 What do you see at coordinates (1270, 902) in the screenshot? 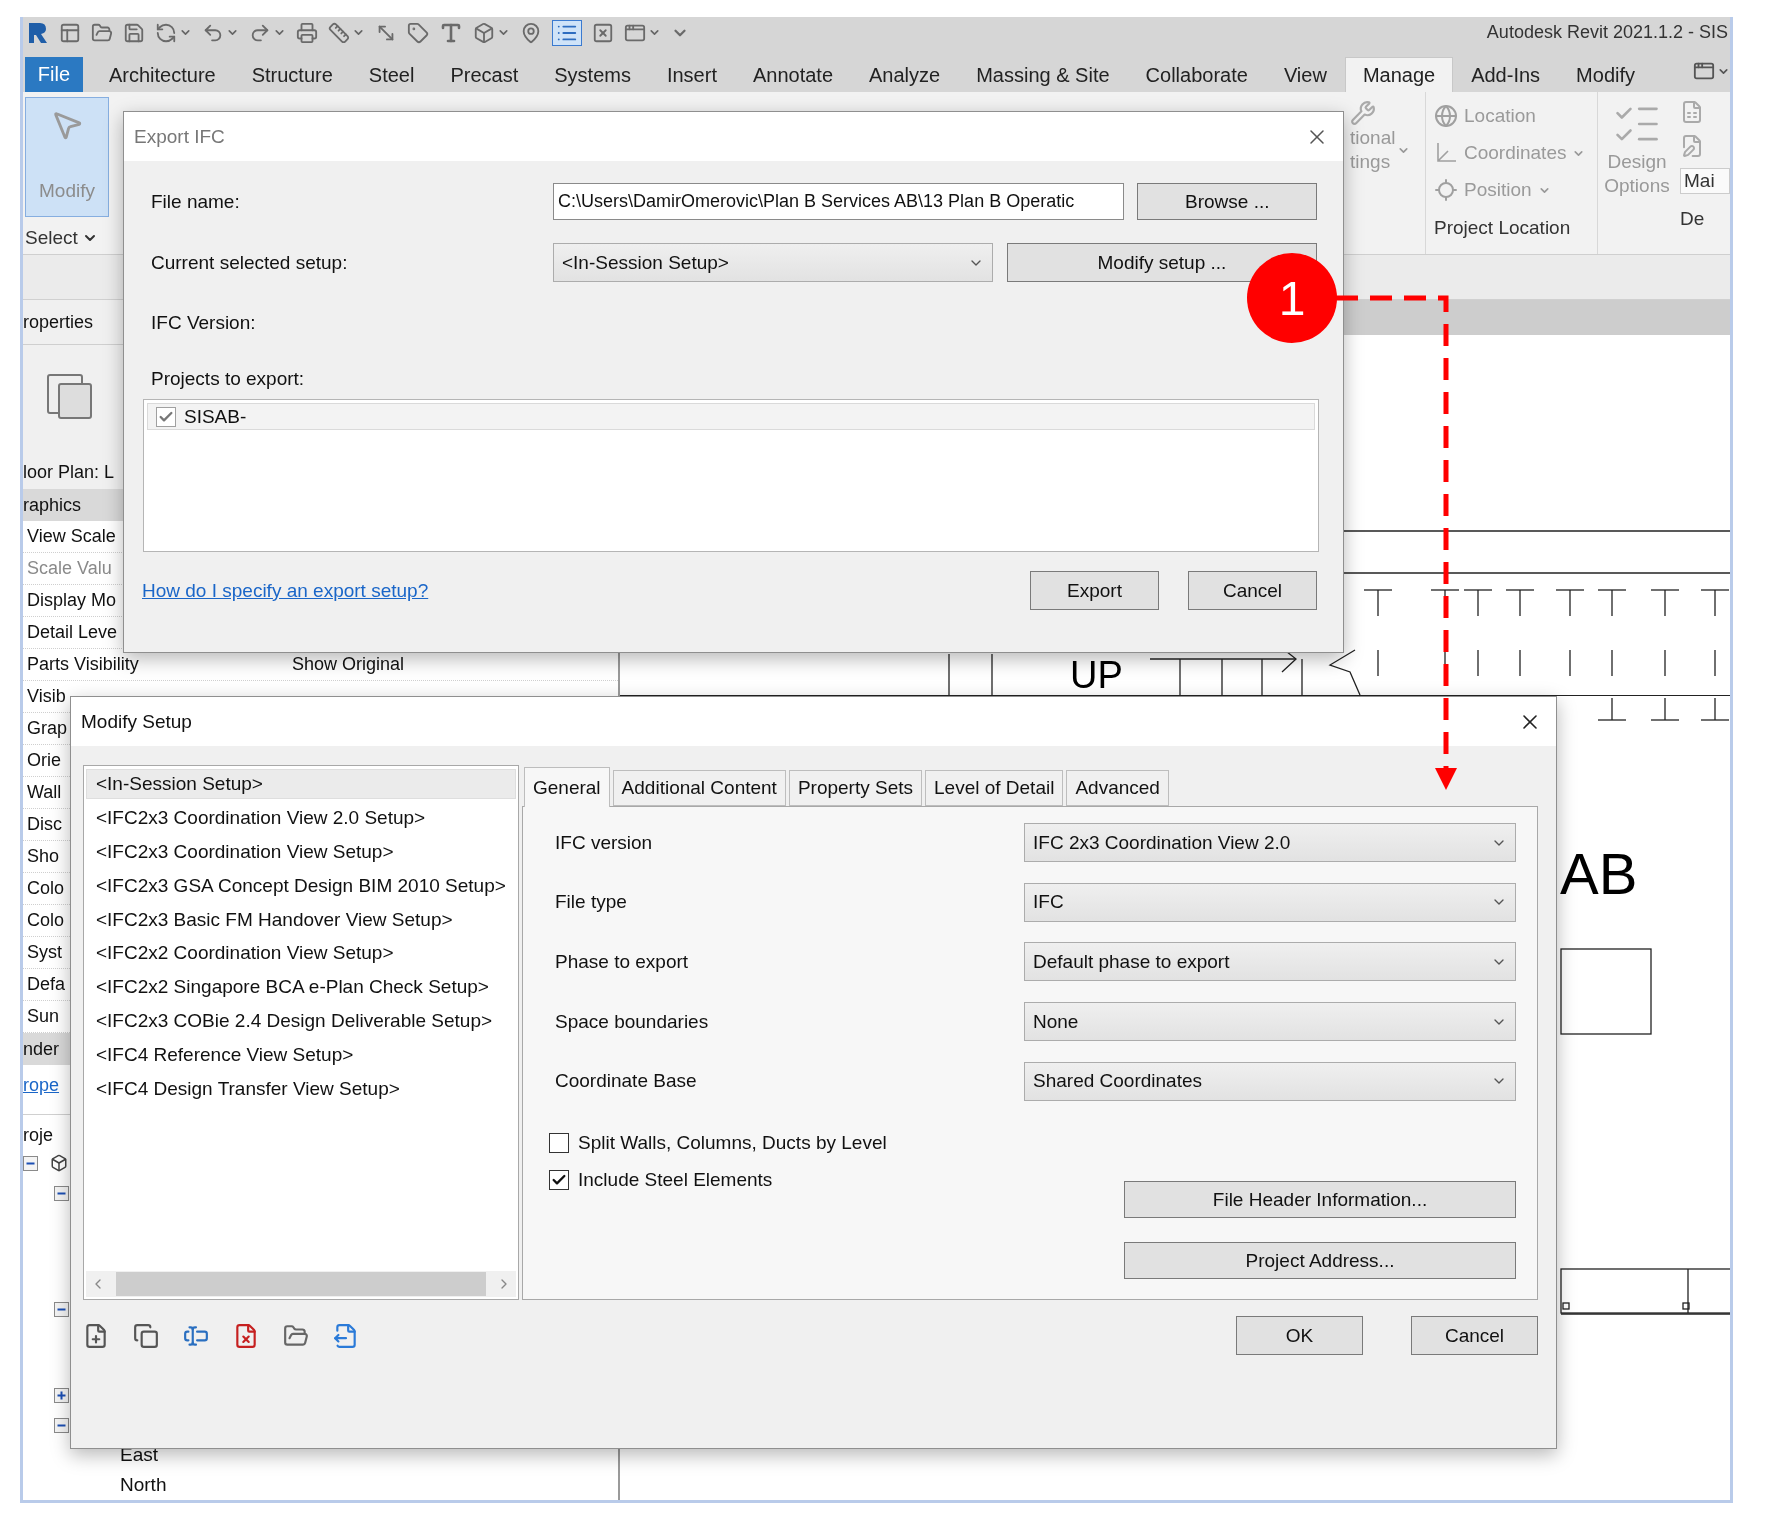
I see `option-dropdown: IFC` at bounding box center [1270, 902].